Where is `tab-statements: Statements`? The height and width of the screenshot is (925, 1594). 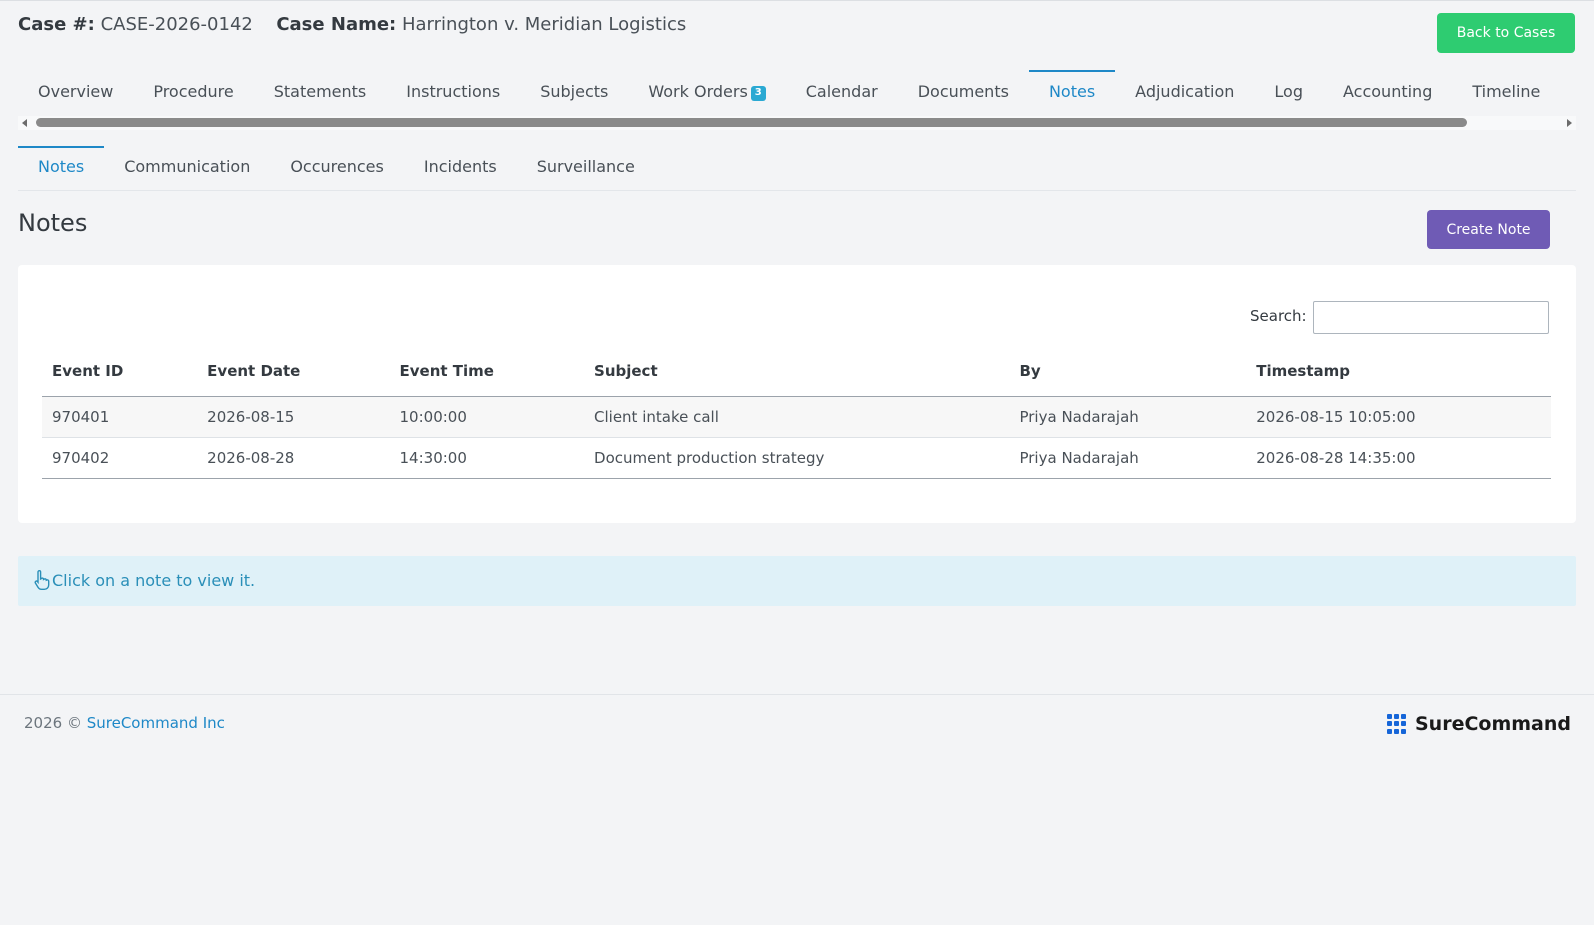 tab-statements: Statements is located at coordinates (320, 93).